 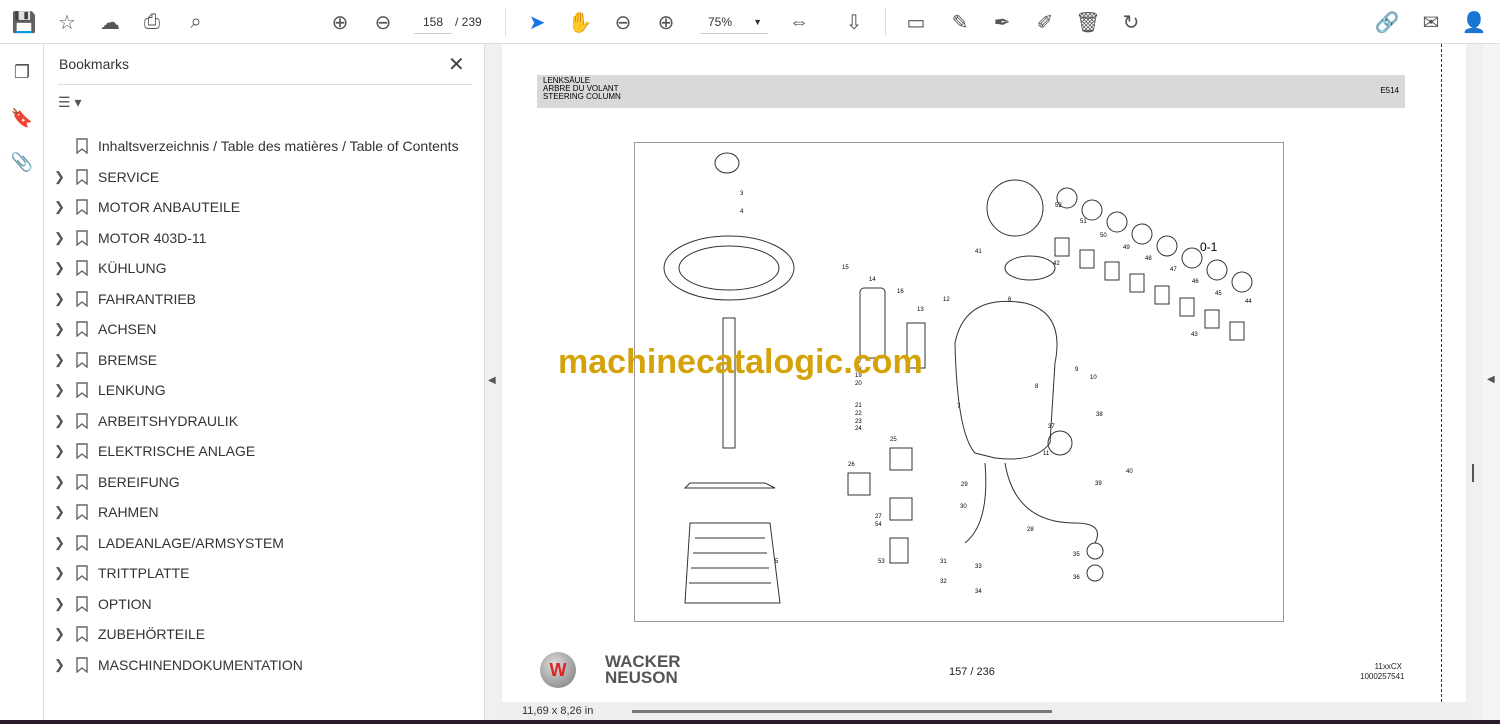 I want to click on callout-number: 39, so click(x=1098, y=484).